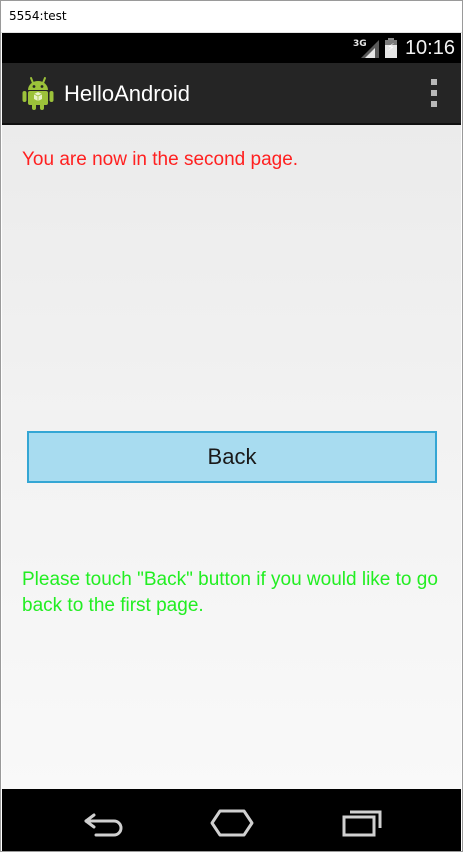 This screenshot has height=852, width=463. What do you see at coordinates (104, 821) in the screenshot?
I see `back-icon` at bounding box center [104, 821].